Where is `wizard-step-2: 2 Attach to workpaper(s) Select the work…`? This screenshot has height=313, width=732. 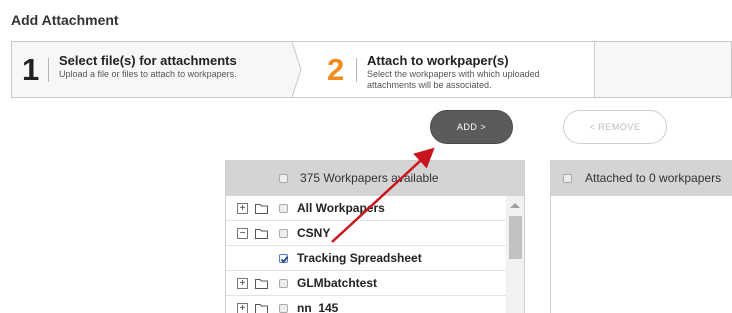
wizard-step-2: 2 Attach to workpaper(s) Select the work… is located at coordinates (453, 69).